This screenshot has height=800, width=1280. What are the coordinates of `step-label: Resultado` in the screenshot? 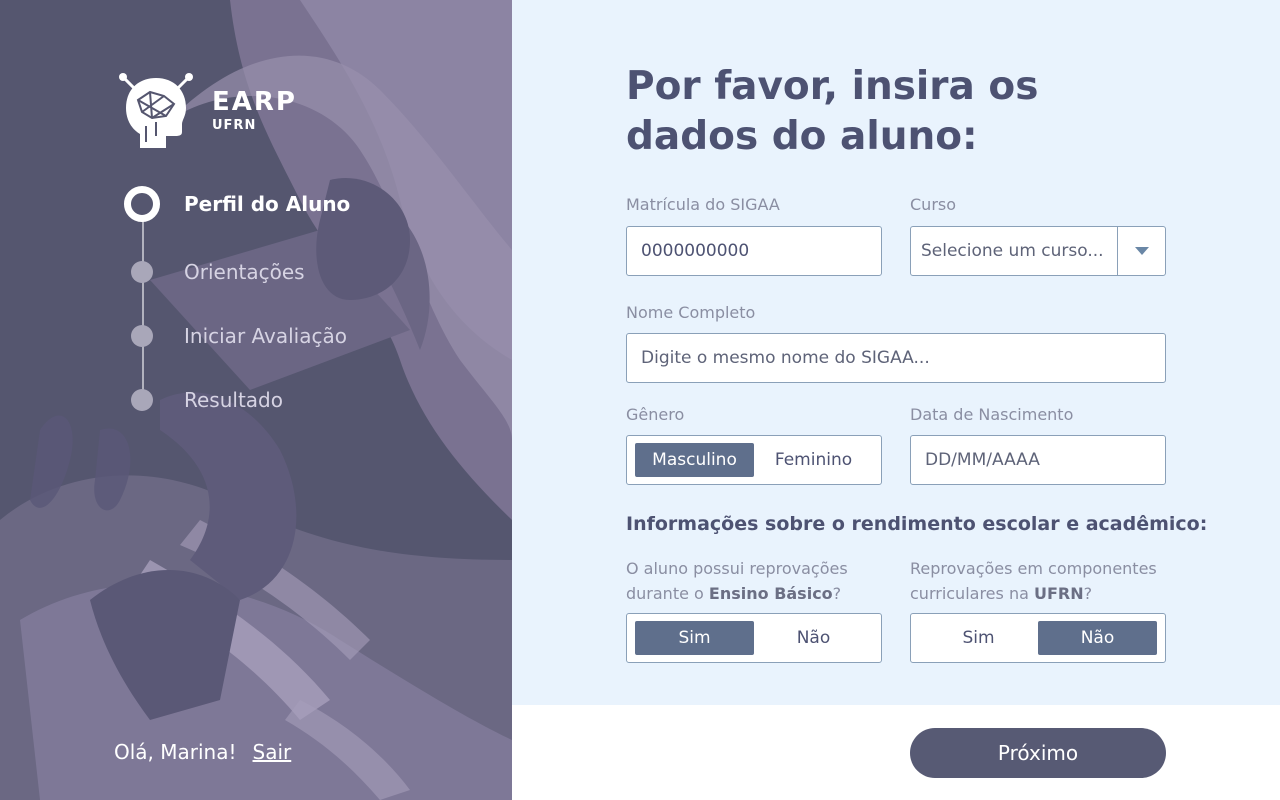 It's located at (233, 400).